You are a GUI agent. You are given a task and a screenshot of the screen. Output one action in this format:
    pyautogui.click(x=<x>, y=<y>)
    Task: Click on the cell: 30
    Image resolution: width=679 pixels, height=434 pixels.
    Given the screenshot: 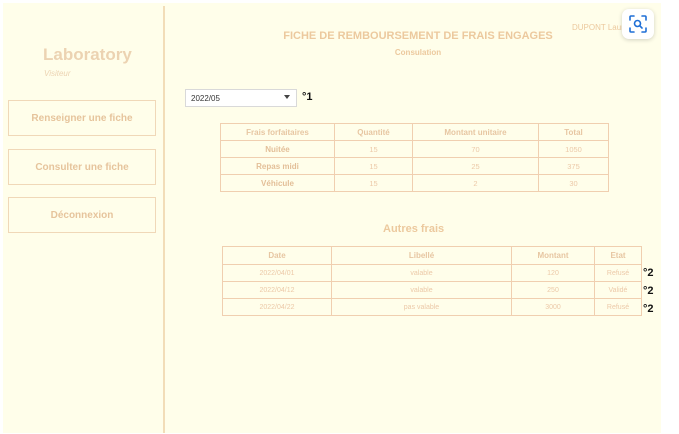 What is the action you would take?
    pyautogui.click(x=573, y=183)
    